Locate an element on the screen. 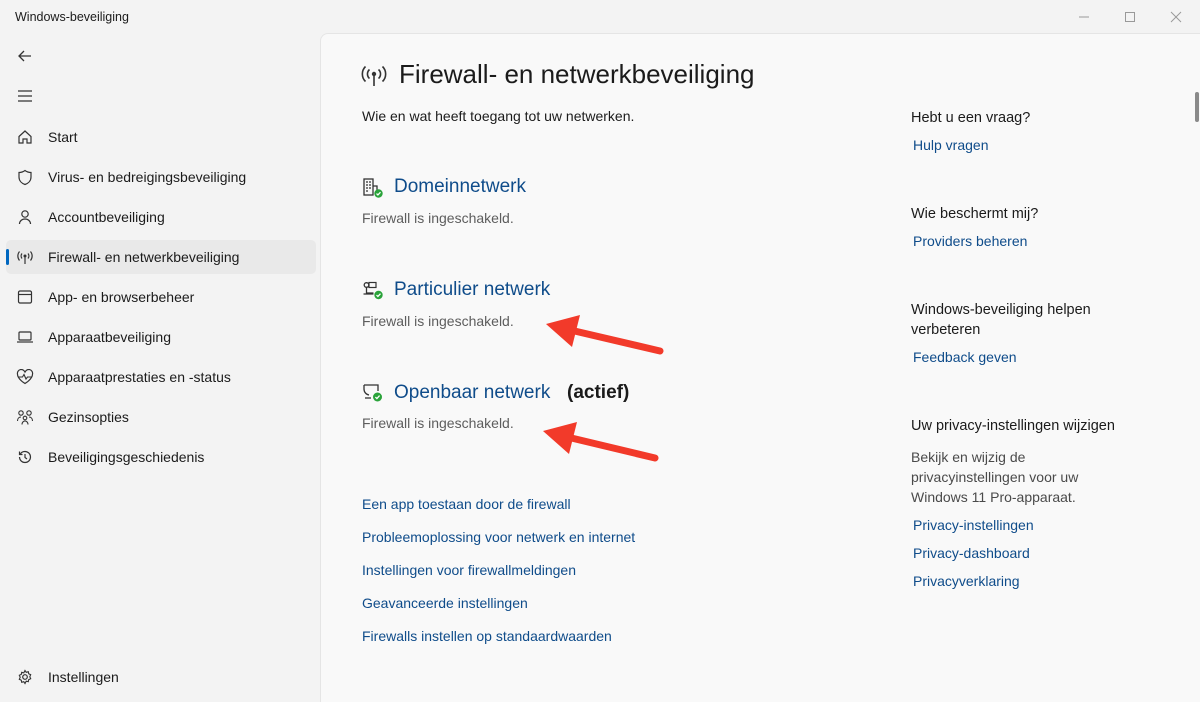 The height and width of the screenshot is (702, 1200). sidebar-item-settings: Instellingen is located at coordinates (161, 677).